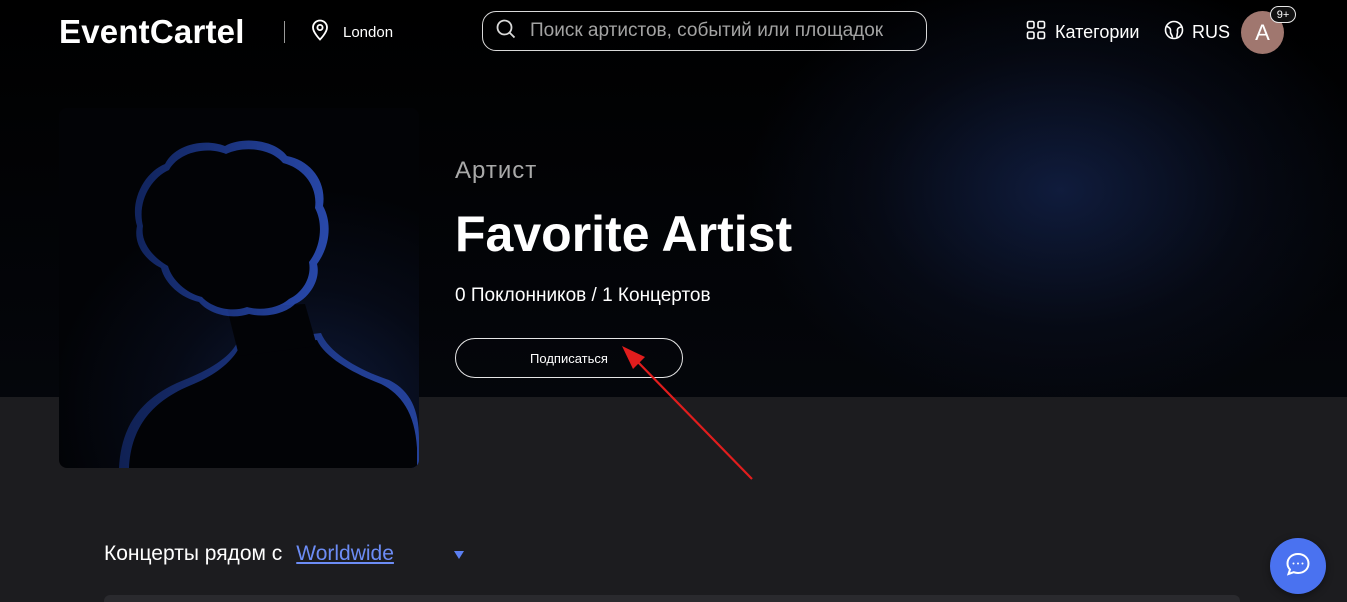  Describe the element at coordinates (727, 31) in the screenshot. I see `search-input` at that location.